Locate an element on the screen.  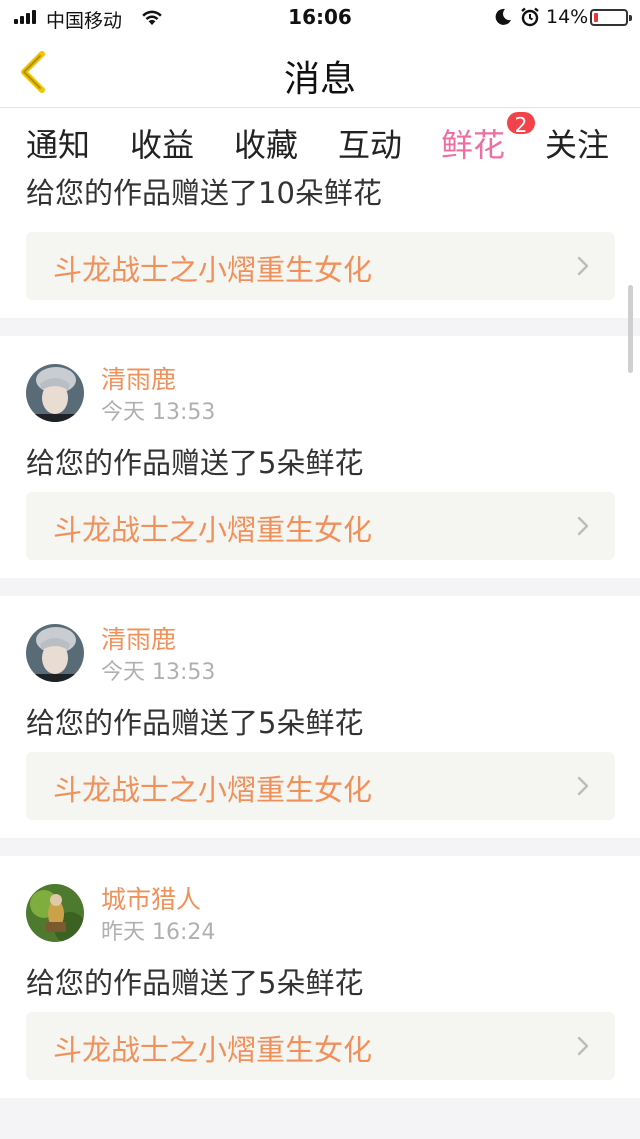
moon-icon is located at coordinates (503, 19).